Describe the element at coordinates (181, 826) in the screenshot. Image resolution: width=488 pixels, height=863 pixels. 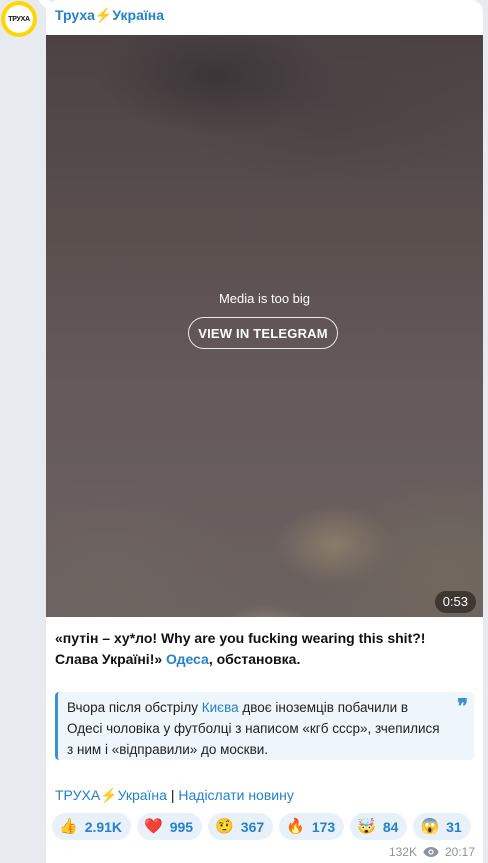
I see `reaction-count: 995` at that location.